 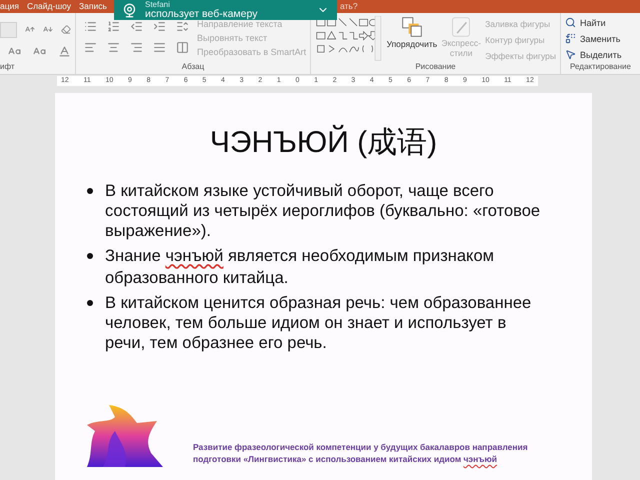 I want to click on tell-me-text: ать?, so click(x=349, y=6).